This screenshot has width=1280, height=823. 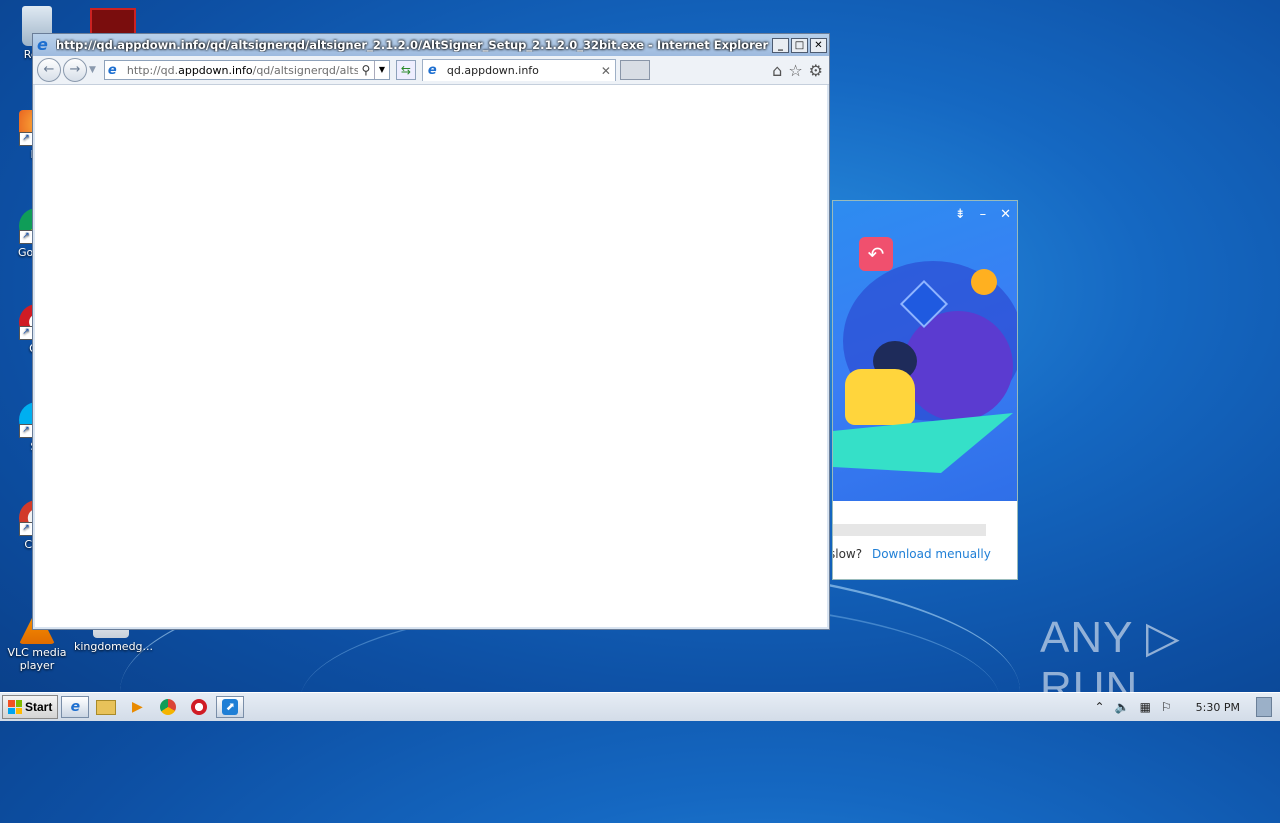 I want to click on collapse-icon: ⇟, so click(x=960, y=214).